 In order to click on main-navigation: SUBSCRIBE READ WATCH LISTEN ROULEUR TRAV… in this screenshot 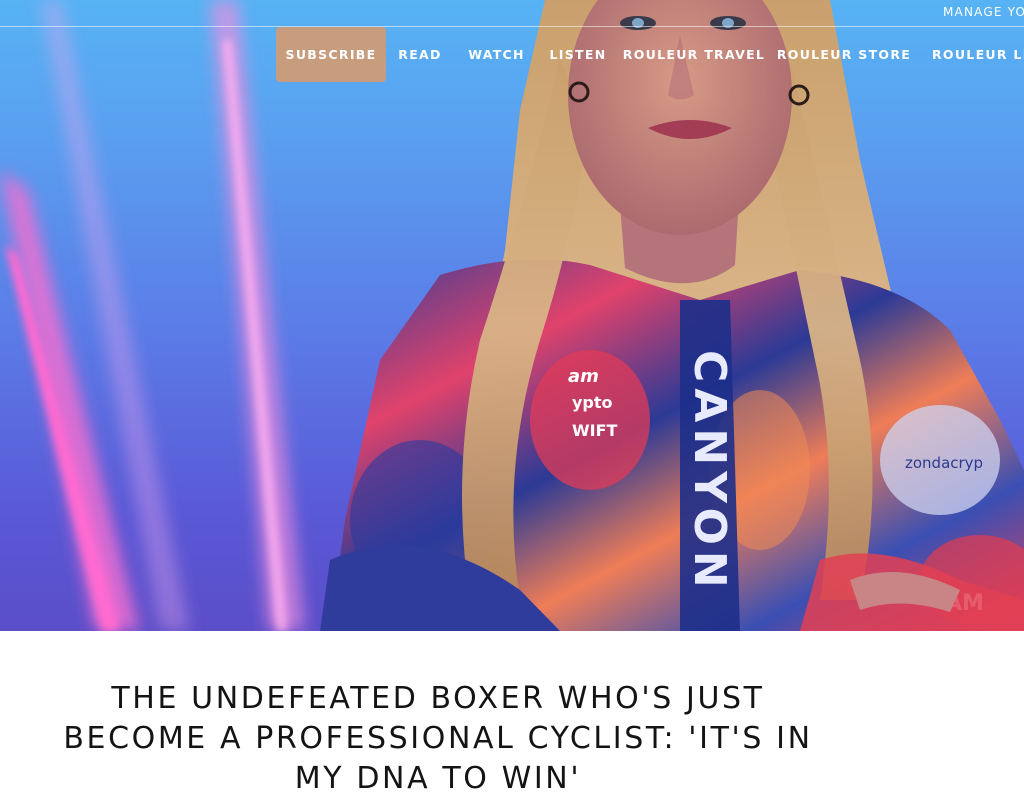, I will do `click(512, 54)`.